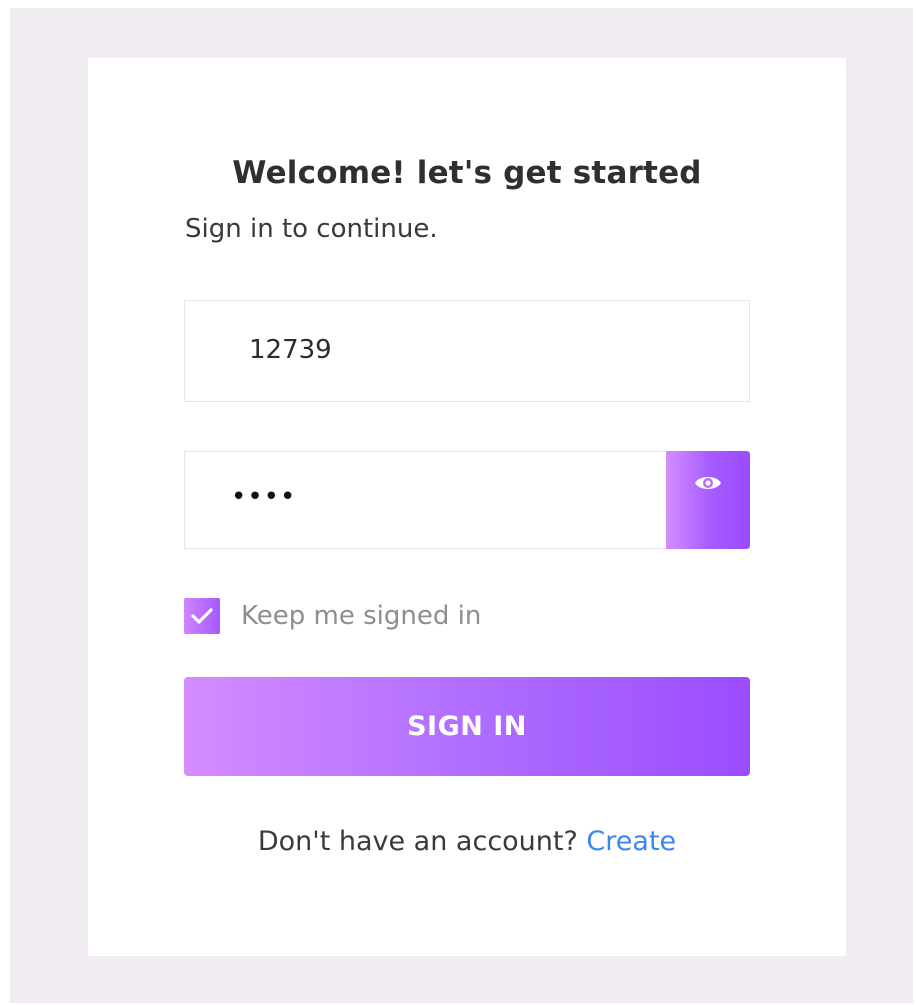  I want to click on username-field: 12739, so click(467, 351).